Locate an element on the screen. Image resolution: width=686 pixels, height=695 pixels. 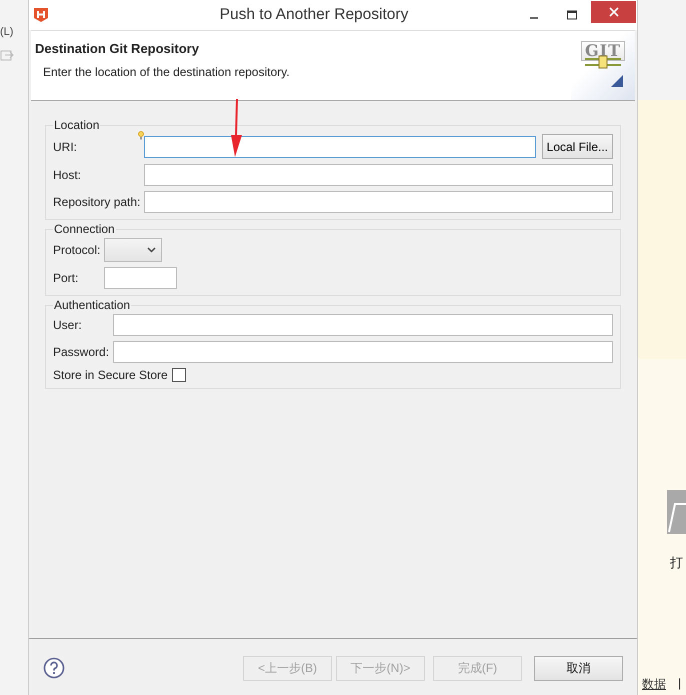
field-label: Password: is located at coordinates (81, 352).